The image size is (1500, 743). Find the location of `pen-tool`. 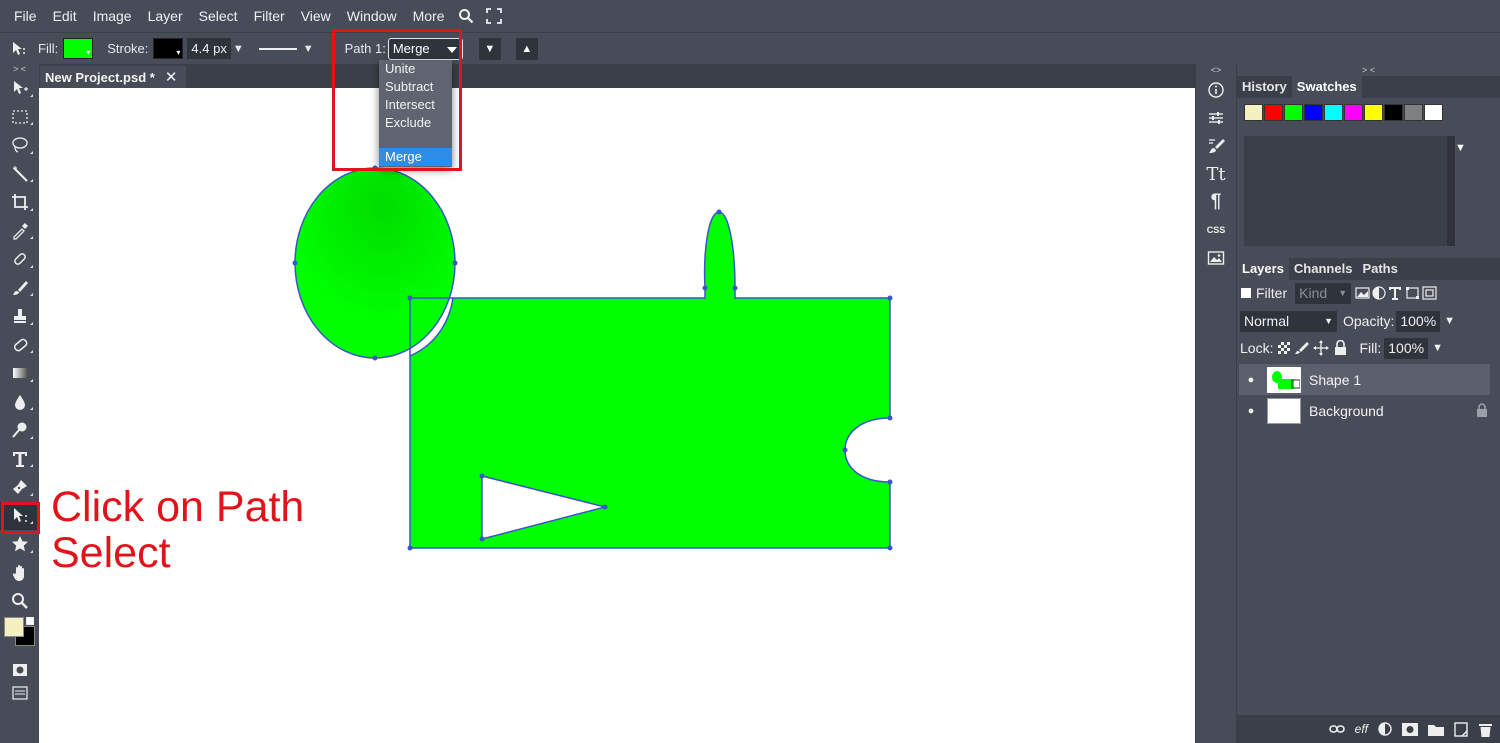

pen-tool is located at coordinates (19, 487).